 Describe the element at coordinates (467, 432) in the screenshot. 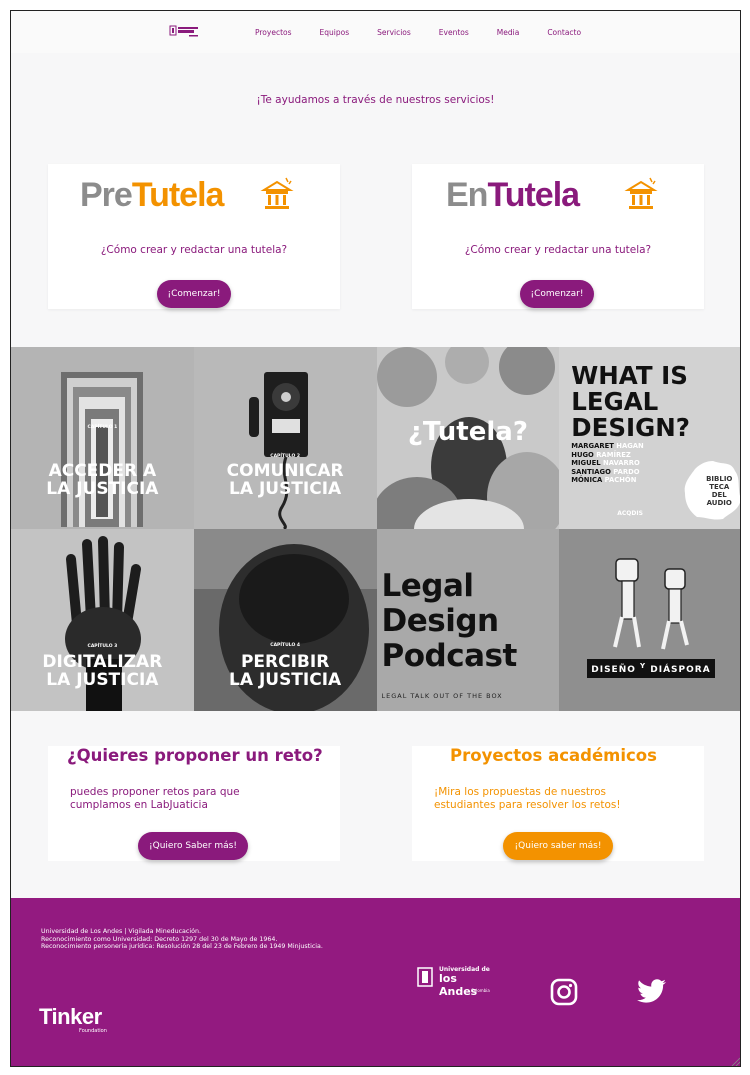

I see `tutela-title: ¿Tutela?` at that location.